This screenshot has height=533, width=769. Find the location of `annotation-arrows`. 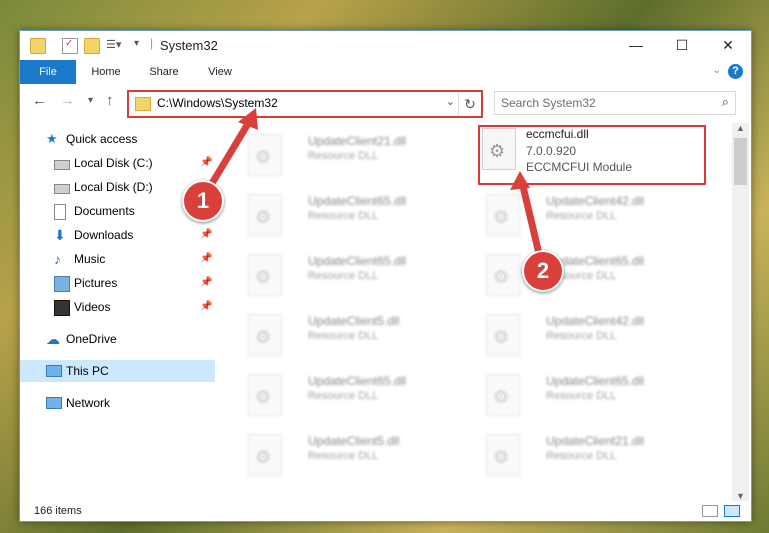

annotation-arrows is located at coordinates (374, 185).